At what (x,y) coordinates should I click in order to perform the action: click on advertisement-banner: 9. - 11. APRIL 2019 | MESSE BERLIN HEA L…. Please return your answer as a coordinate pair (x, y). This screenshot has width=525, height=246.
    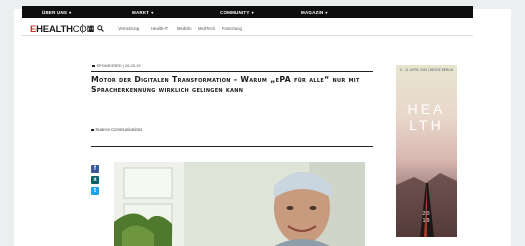
    Looking at the image, I should click on (426, 151).